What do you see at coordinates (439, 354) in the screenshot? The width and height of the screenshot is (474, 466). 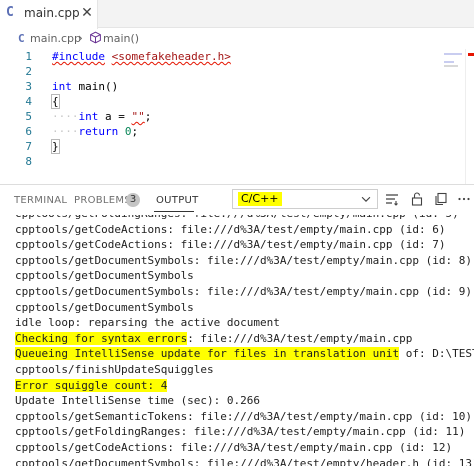 I see `output-text: of: D:\TEST\EMPTY\MAIN.CPP` at bounding box center [439, 354].